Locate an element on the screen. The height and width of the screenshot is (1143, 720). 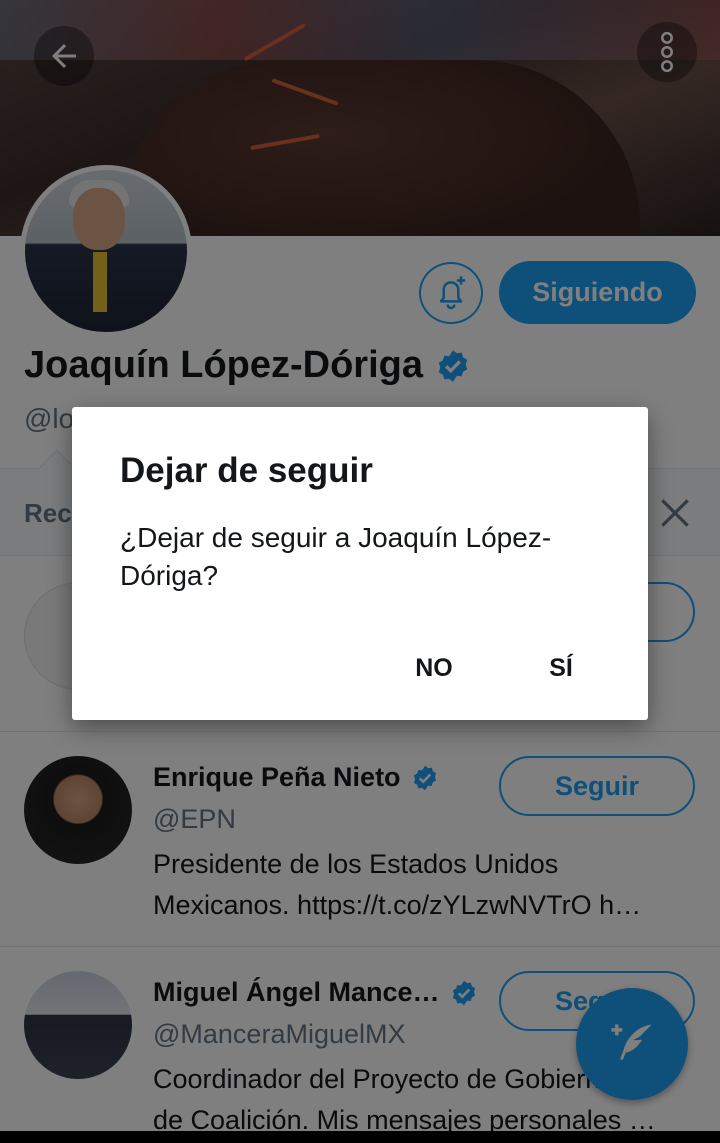
dialog-no-button: NO is located at coordinates (434, 668).